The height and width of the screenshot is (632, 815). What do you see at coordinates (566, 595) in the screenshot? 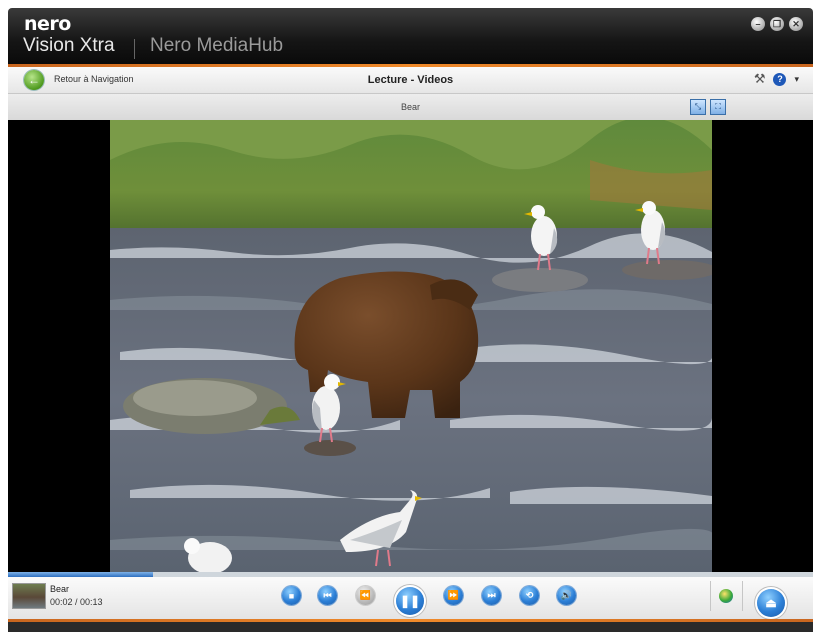
I see `volume-button: 🔊` at bounding box center [566, 595].